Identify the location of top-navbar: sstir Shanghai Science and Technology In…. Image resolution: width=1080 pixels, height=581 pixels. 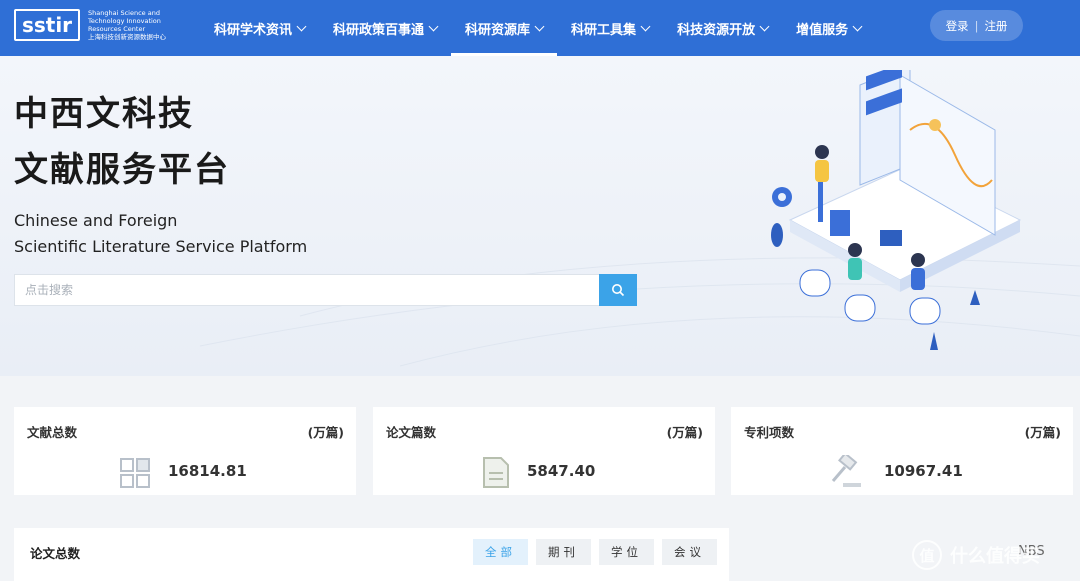
(540, 28).